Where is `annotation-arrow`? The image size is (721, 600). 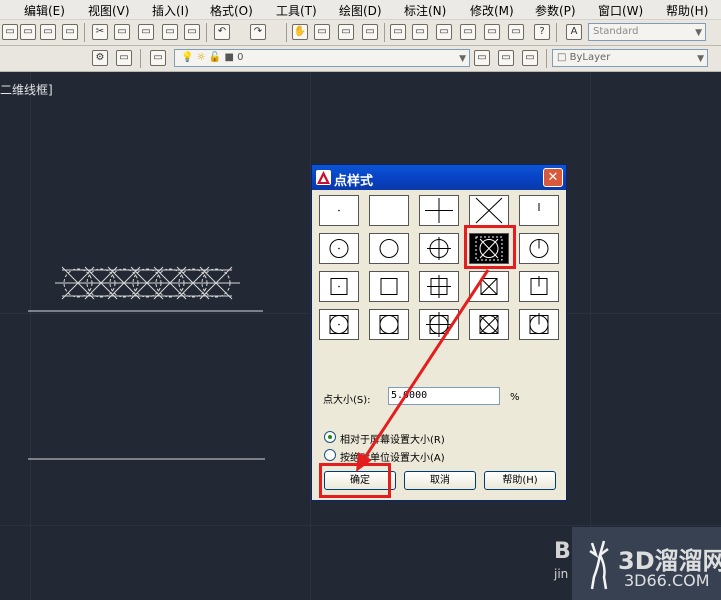 annotation-arrow is located at coordinates (423, 370).